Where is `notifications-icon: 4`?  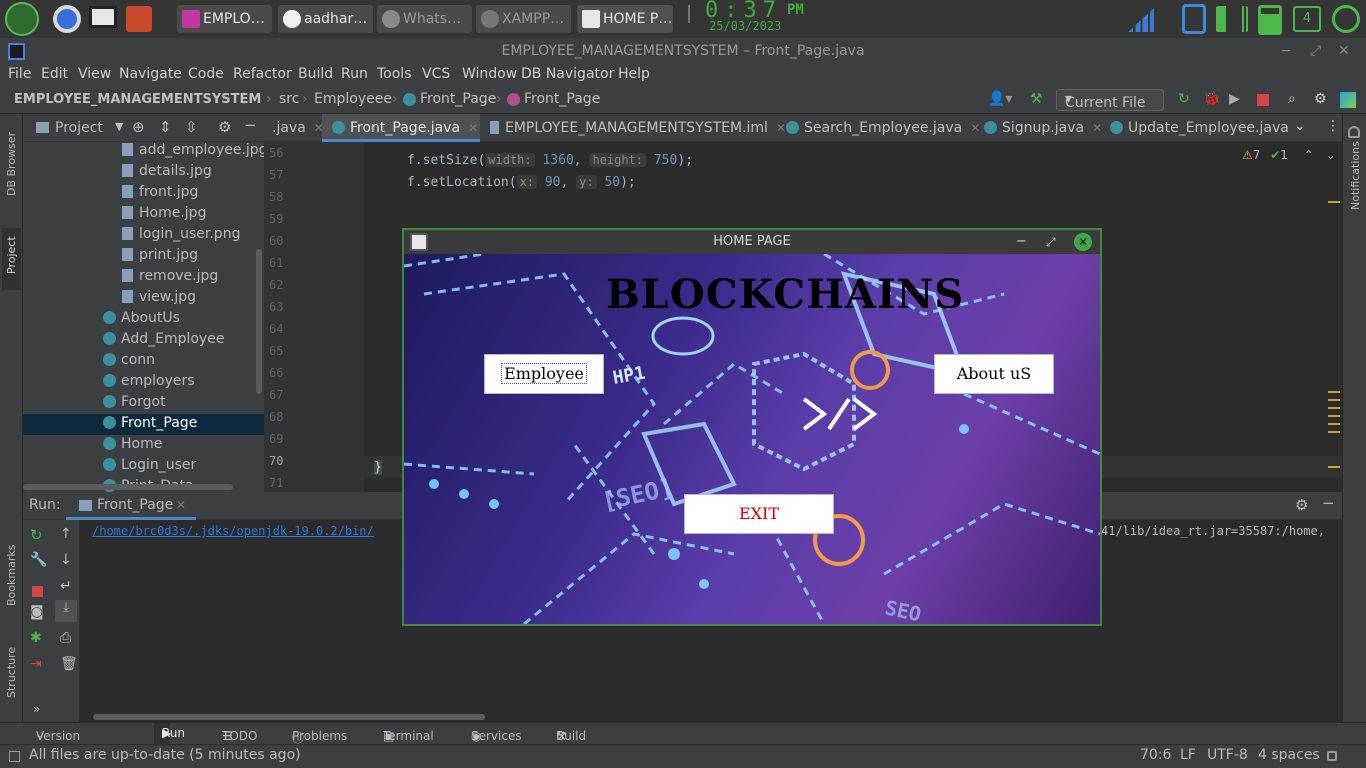
notifications-icon: 4 is located at coordinates (1307, 19).